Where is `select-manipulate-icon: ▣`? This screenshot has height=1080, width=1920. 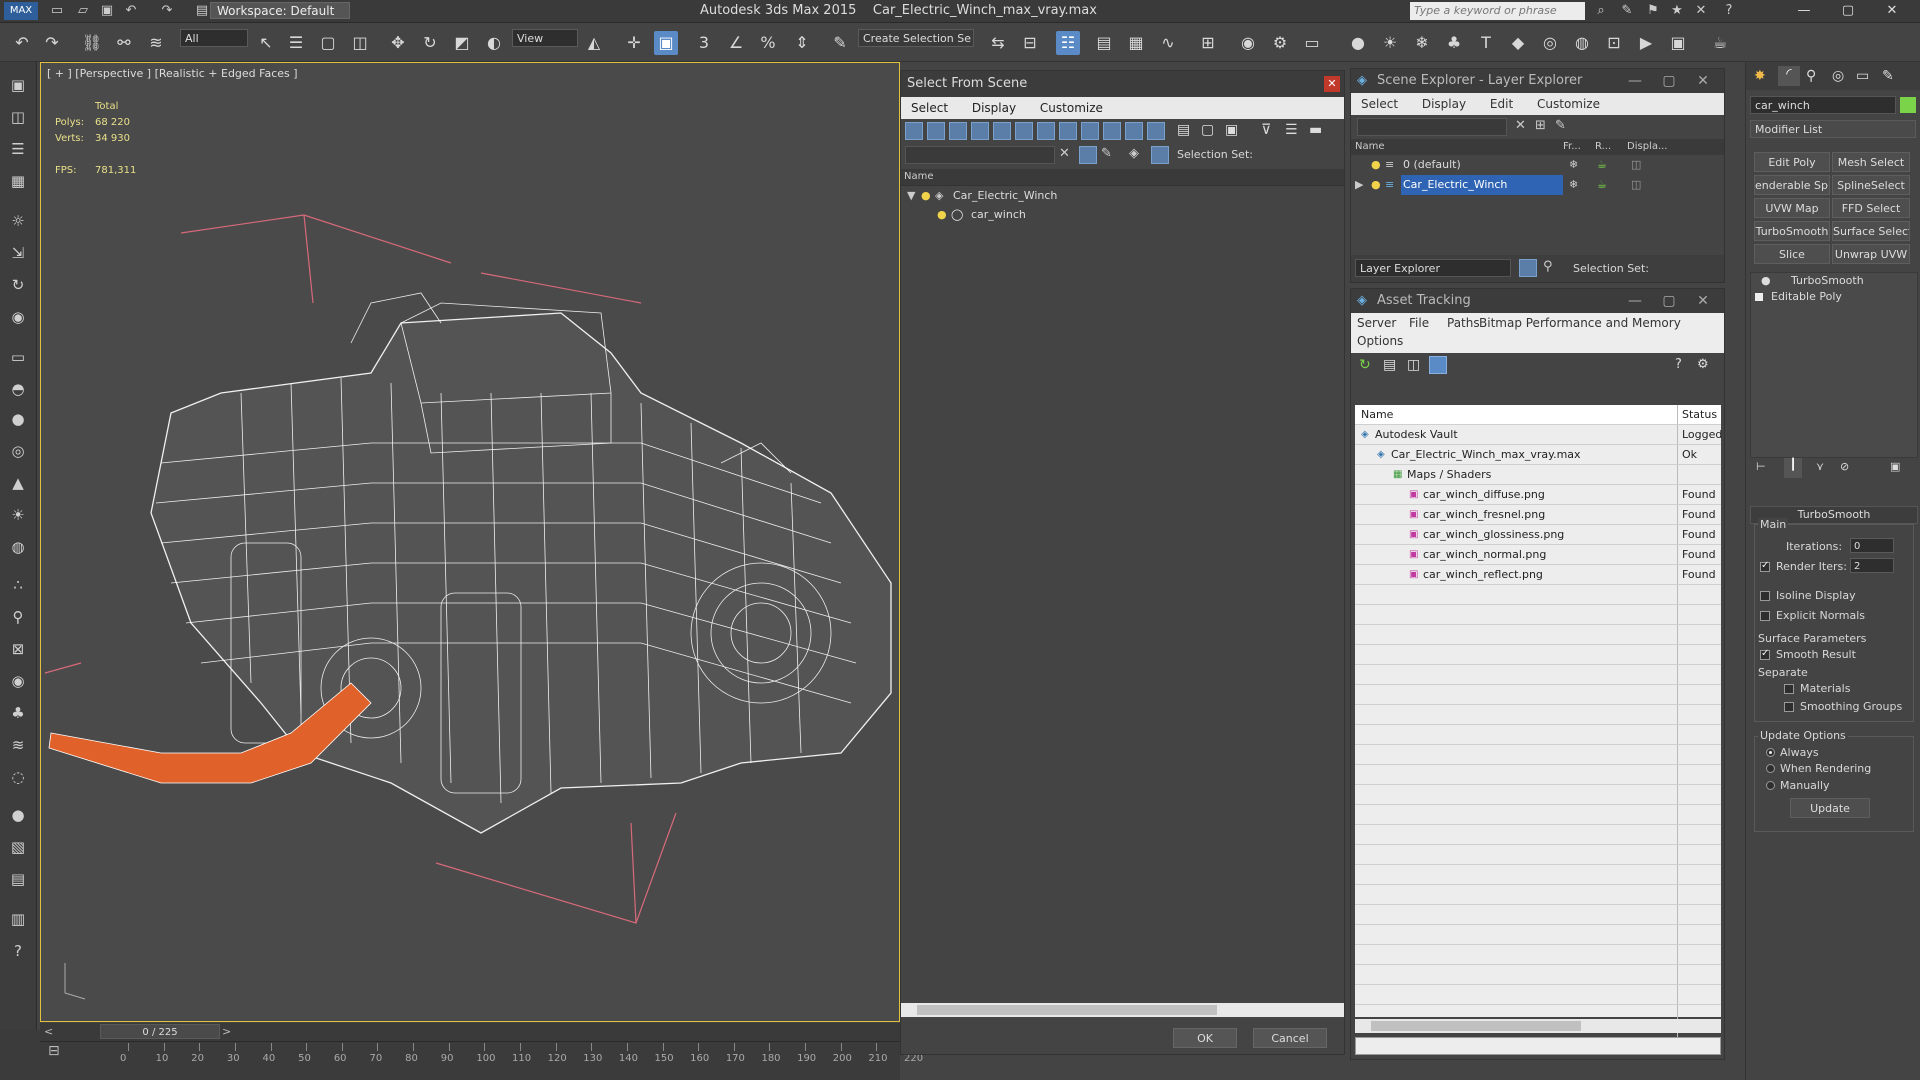 select-manipulate-icon: ▣ is located at coordinates (666, 43).